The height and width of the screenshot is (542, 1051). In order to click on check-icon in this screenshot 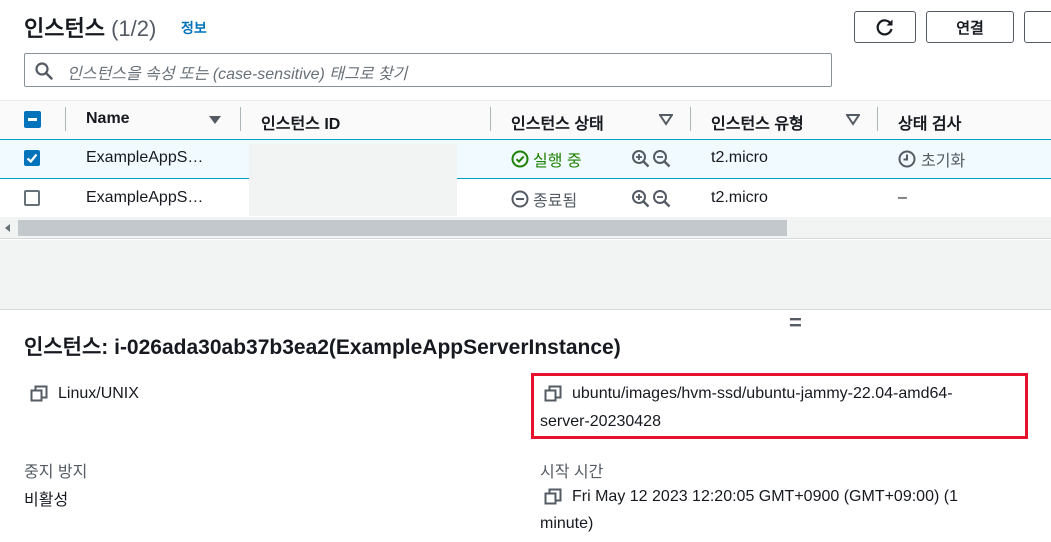, I will do `click(32, 158)`.